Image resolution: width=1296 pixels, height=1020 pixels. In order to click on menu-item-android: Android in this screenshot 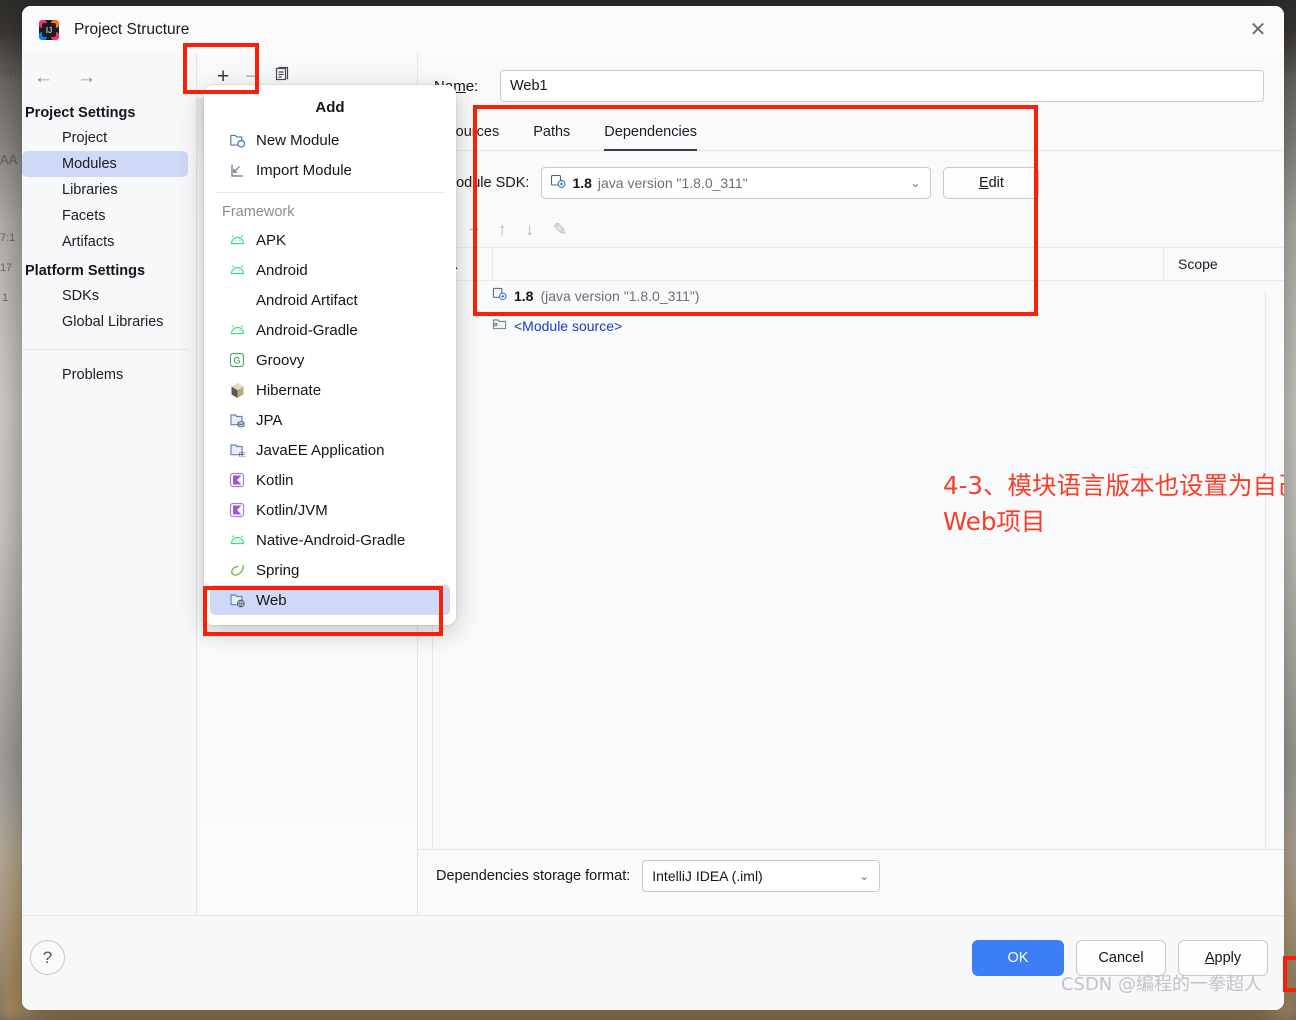, I will do `click(330, 270)`.